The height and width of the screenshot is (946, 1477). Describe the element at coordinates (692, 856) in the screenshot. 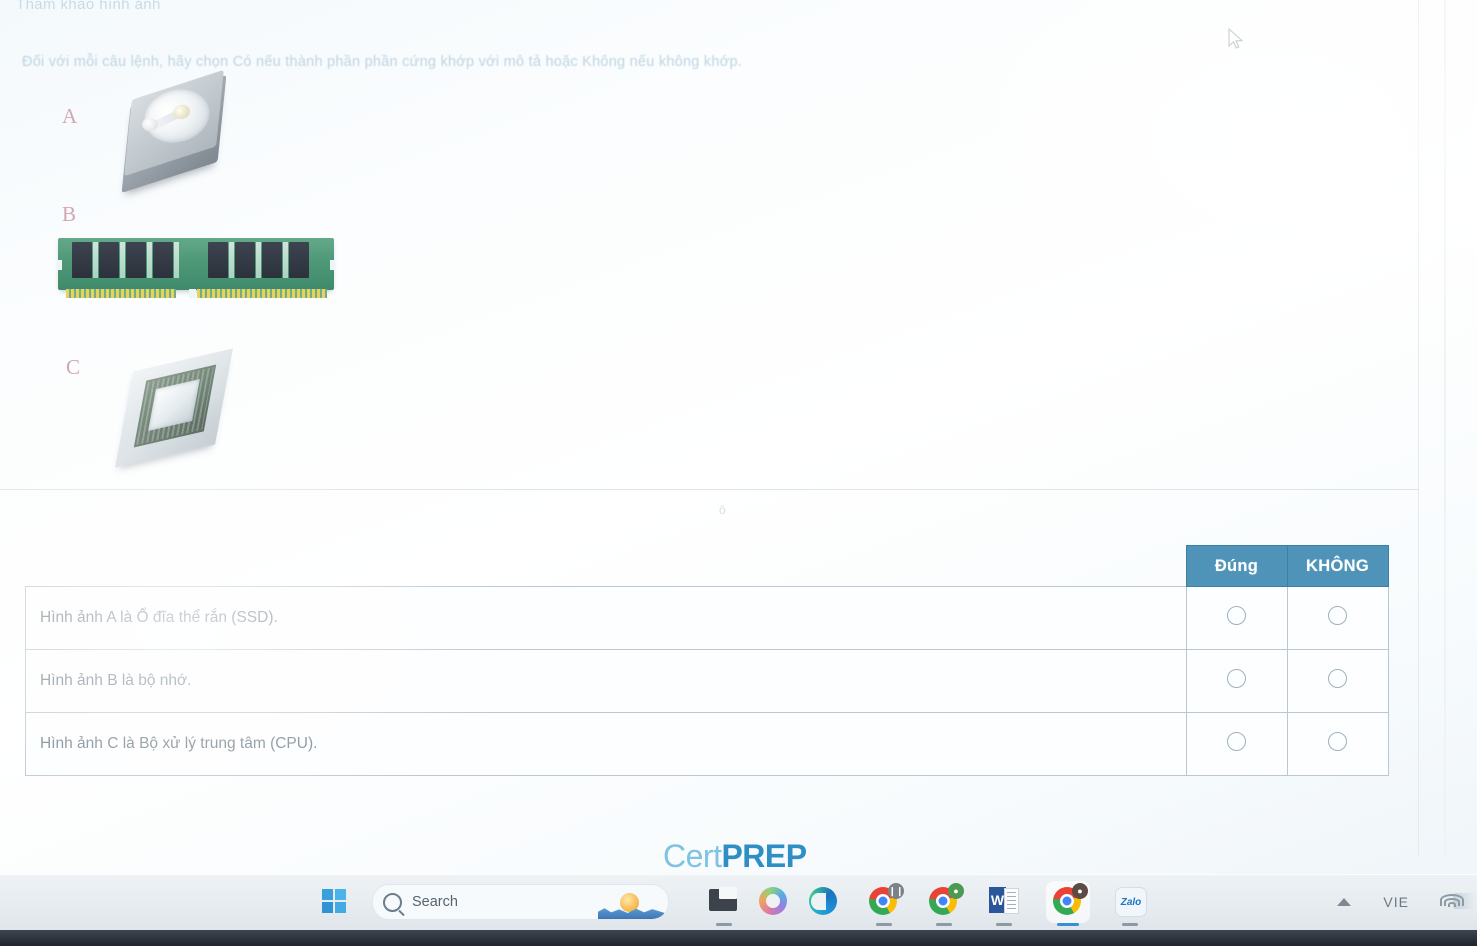

I see `certprep-prefix: Cert` at that location.